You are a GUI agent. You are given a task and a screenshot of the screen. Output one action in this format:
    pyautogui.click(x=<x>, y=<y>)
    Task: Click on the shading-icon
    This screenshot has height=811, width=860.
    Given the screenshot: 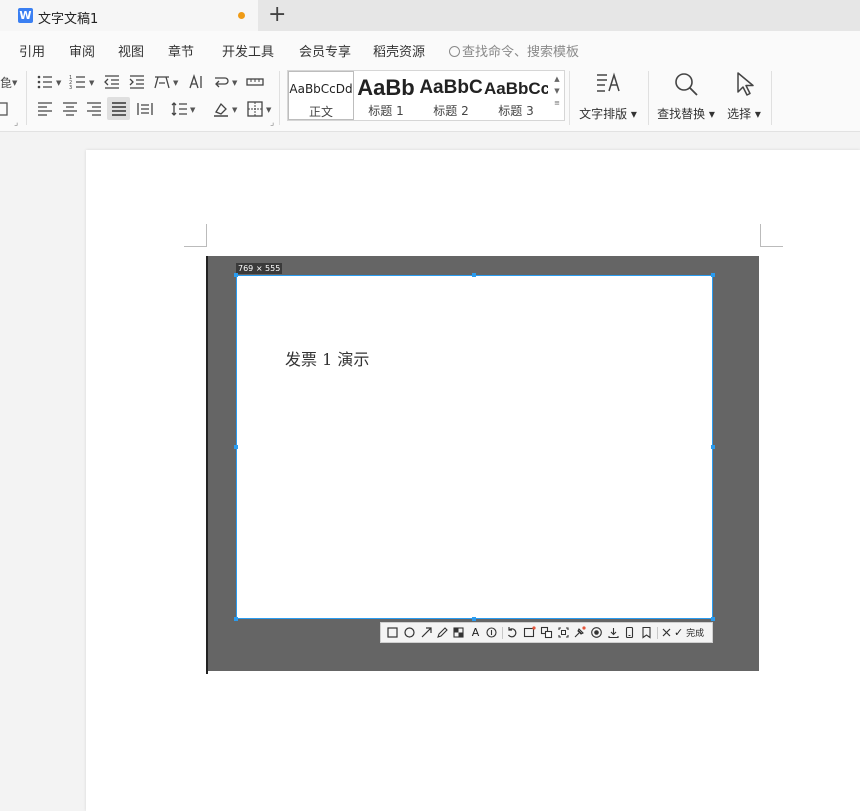 What is the action you would take?
    pyautogui.click(x=221, y=109)
    